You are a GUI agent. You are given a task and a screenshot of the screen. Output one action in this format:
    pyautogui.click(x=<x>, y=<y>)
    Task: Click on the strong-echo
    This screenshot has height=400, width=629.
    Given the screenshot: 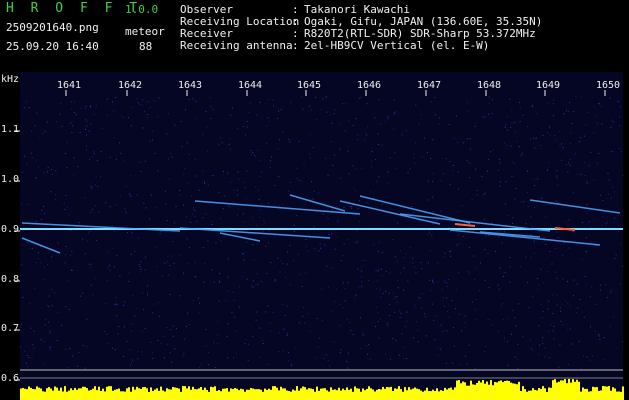 What is the action you would take?
    pyautogui.click(x=465, y=225)
    